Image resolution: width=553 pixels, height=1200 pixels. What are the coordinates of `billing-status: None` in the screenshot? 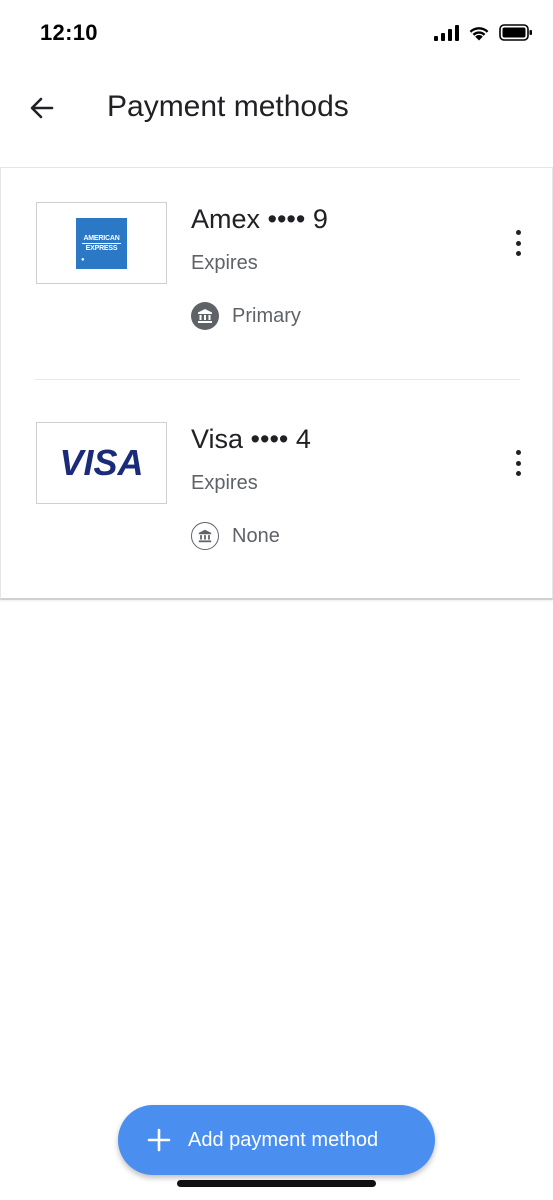 It's located at (235, 536).